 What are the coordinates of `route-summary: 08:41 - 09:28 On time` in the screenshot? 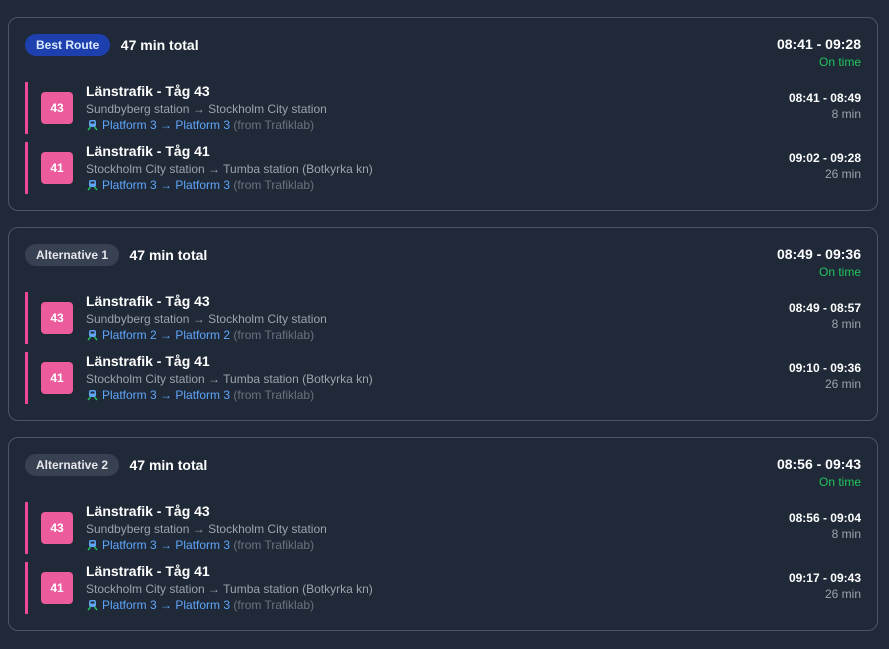 It's located at (819, 52).